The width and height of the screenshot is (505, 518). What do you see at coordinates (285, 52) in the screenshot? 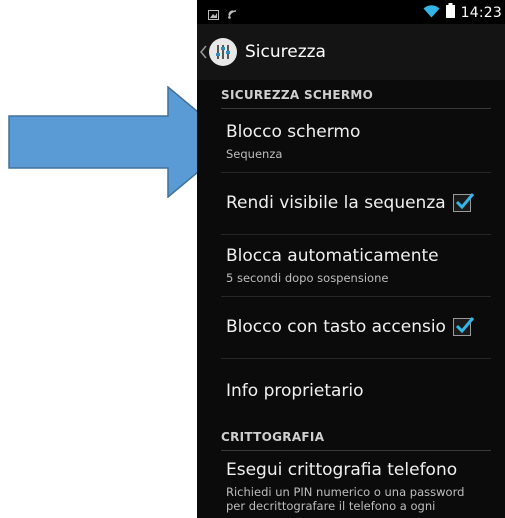
I see `page-title: Sicurezza` at bounding box center [285, 52].